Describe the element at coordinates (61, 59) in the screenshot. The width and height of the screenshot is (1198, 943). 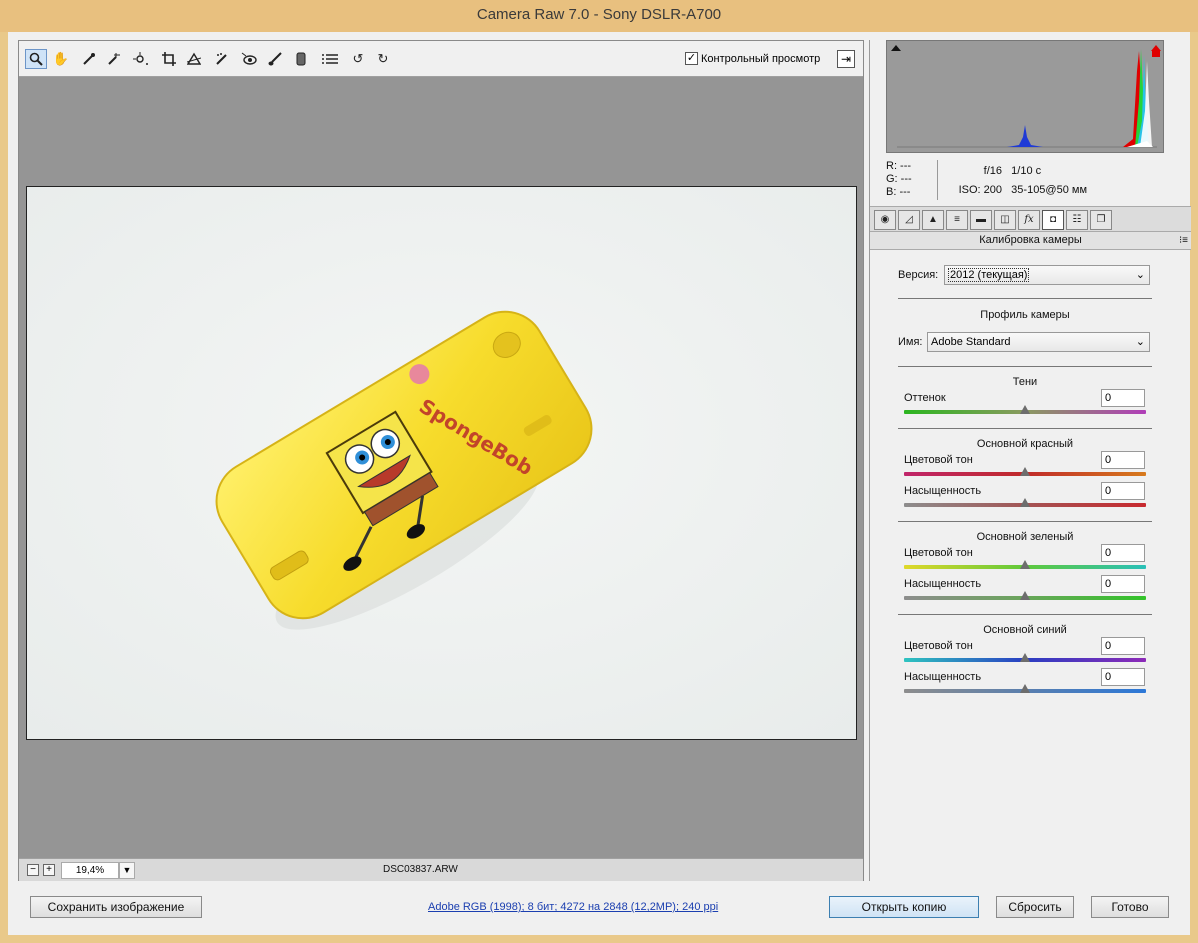
I see `hand-tool-icon: ✋` at that location.